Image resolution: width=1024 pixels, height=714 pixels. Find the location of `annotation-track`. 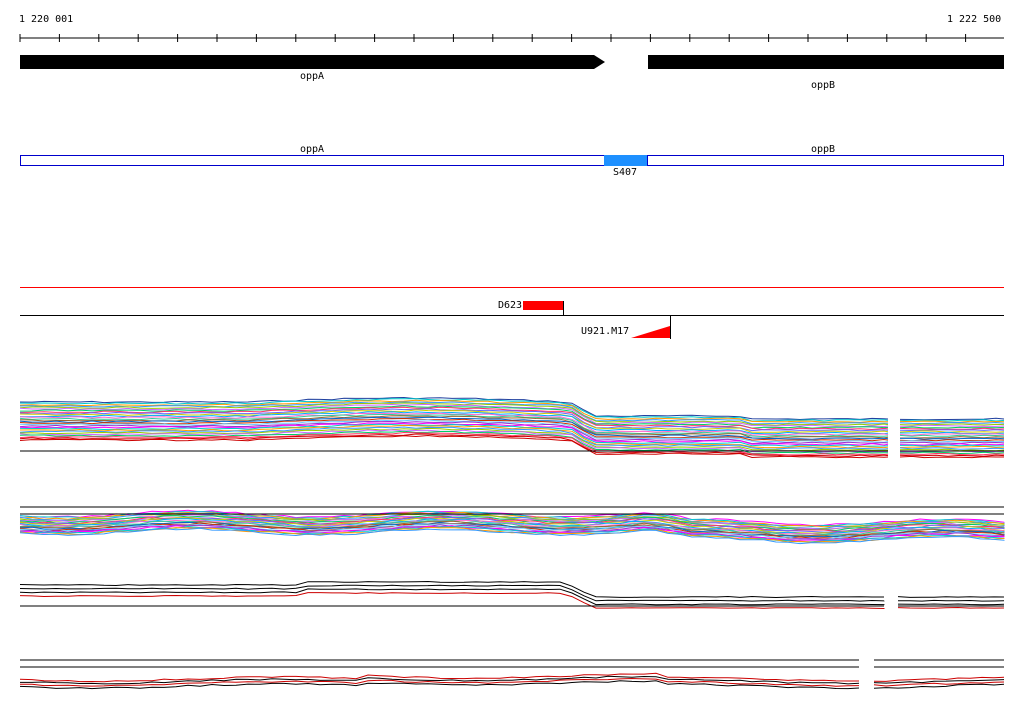

annotation-track is located at coordinates (512, 160).